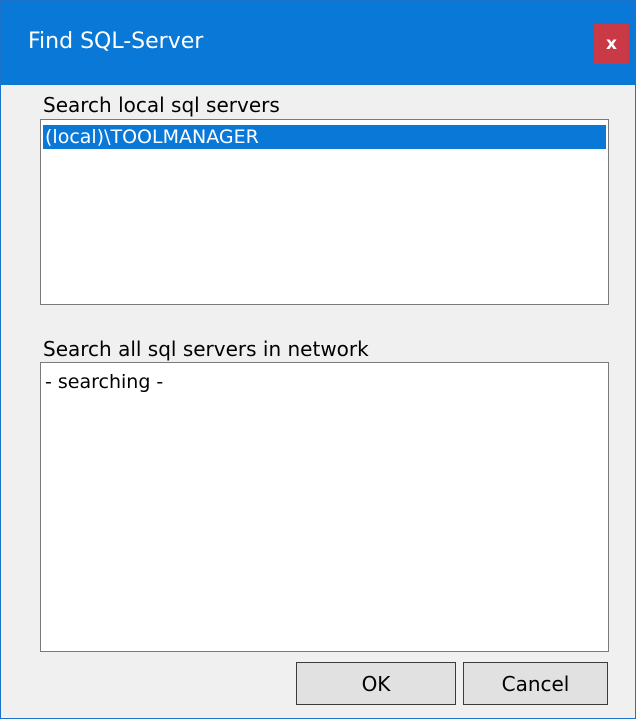 This screenshot has height=719, width=636. I want to click on list-item-searching: - searching -, so click(104, 382).